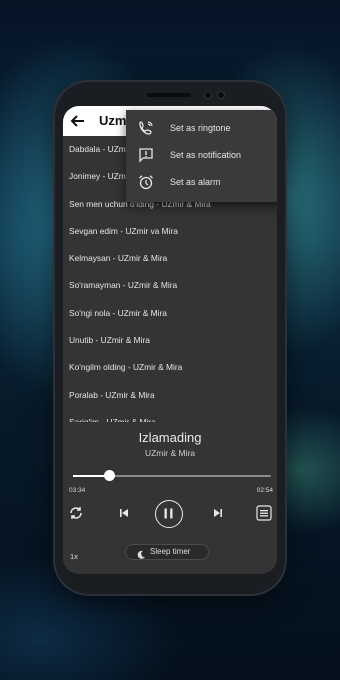 The image size is (340, 680). I want to click on seek-handle, so click(109, 475).